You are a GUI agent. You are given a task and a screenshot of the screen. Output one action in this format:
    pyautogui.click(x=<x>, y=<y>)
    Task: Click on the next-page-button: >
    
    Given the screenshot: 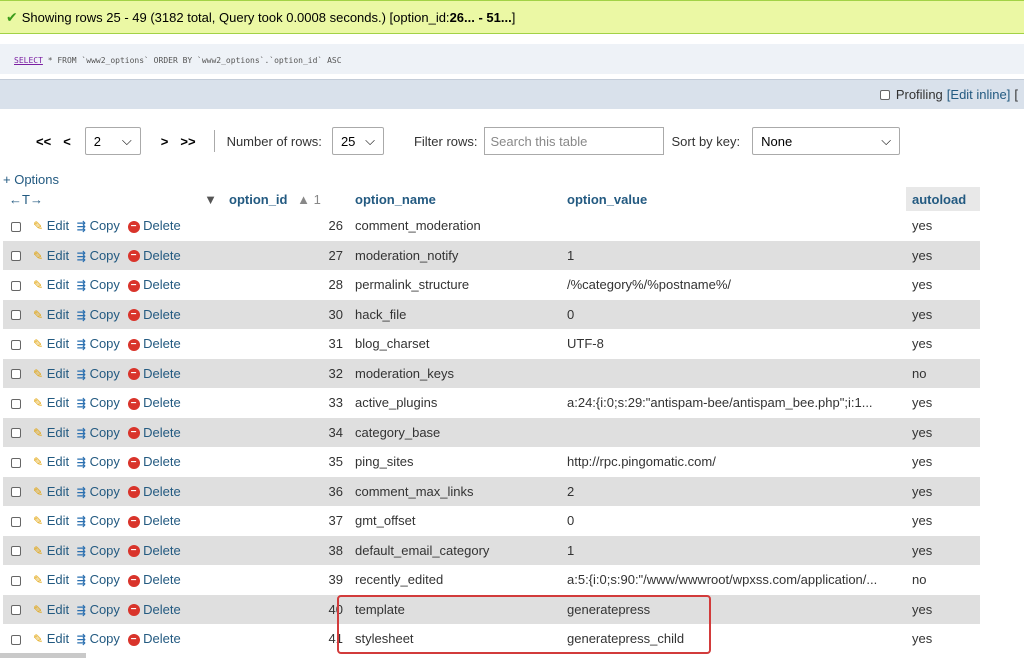 What is the action you would take?
    pyautogui.click(x=165, y=141)
    